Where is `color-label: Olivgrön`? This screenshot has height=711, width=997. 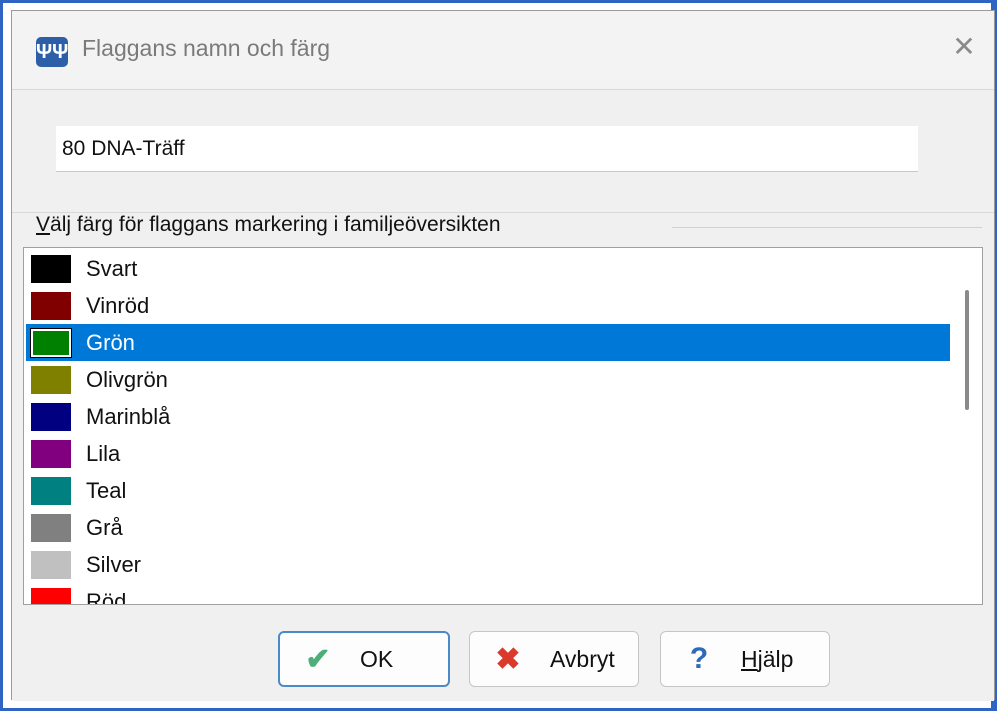 color-label: Olivgrön is located at coordinates (127, 379).